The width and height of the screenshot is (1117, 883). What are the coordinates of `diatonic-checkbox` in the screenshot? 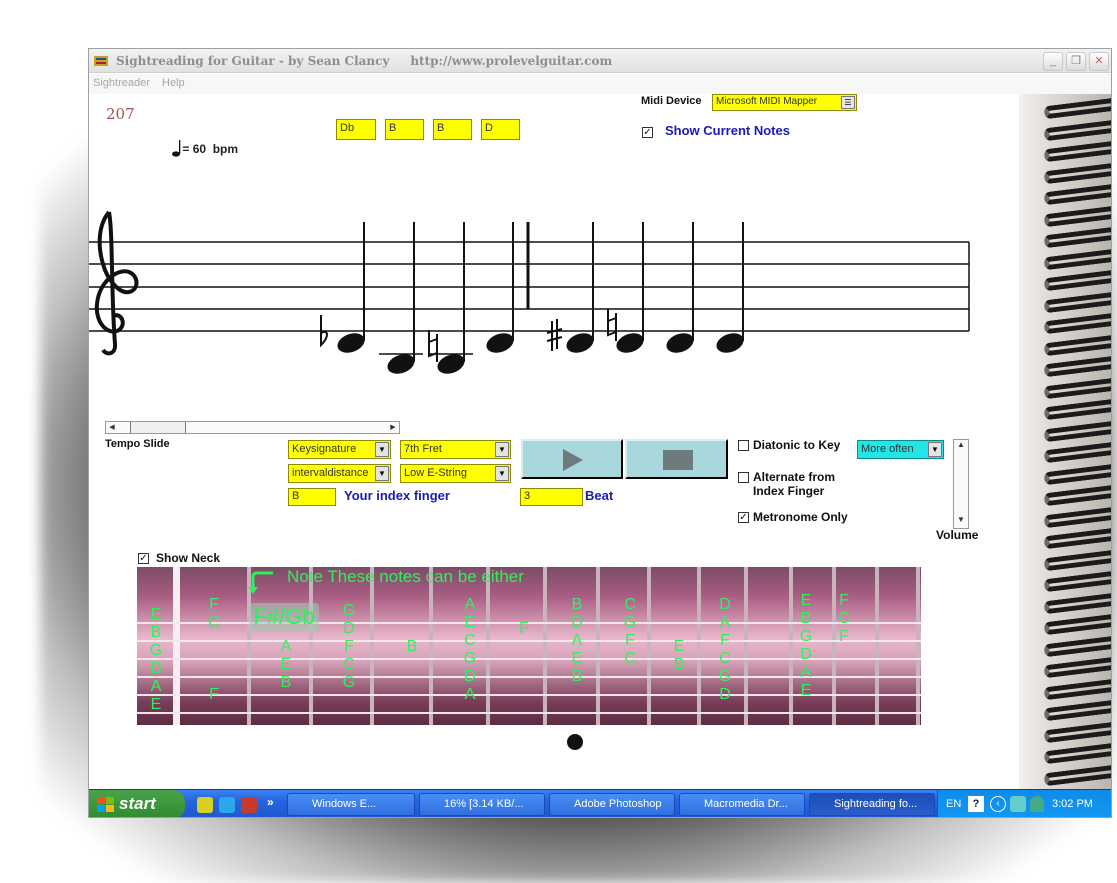 It's located at (743, 445).